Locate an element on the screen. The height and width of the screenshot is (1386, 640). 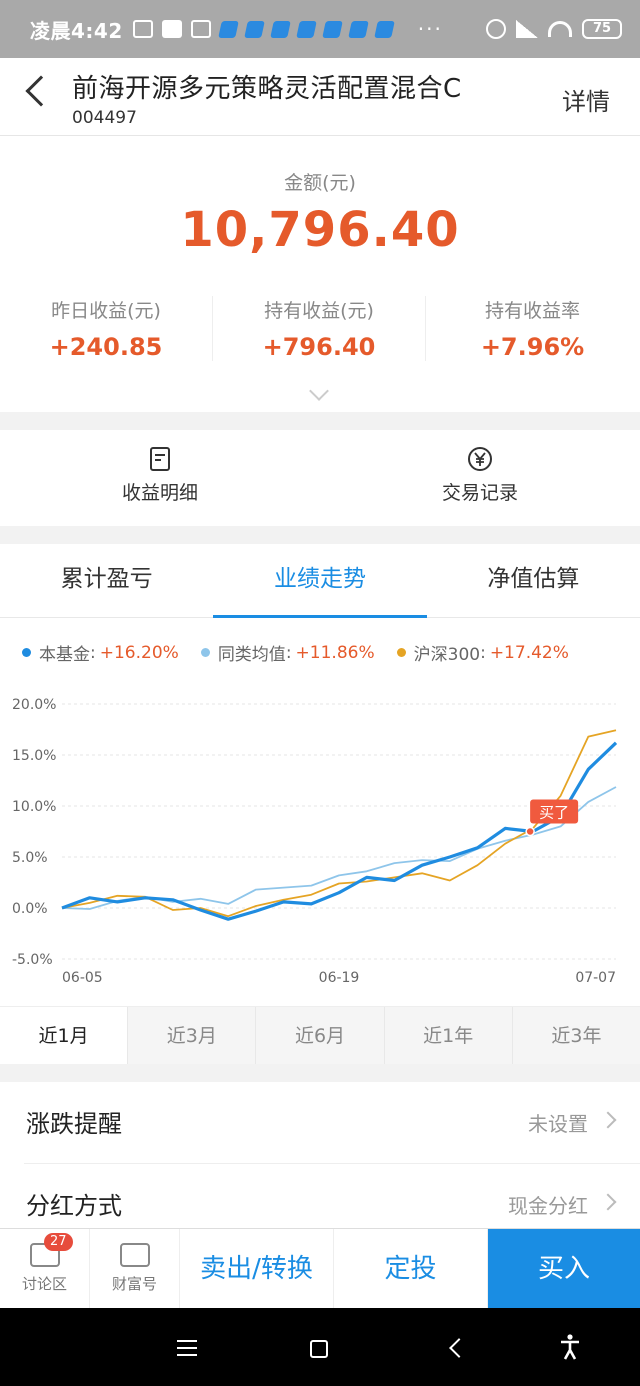
alarm-icon is located at coordinates (496, 29).